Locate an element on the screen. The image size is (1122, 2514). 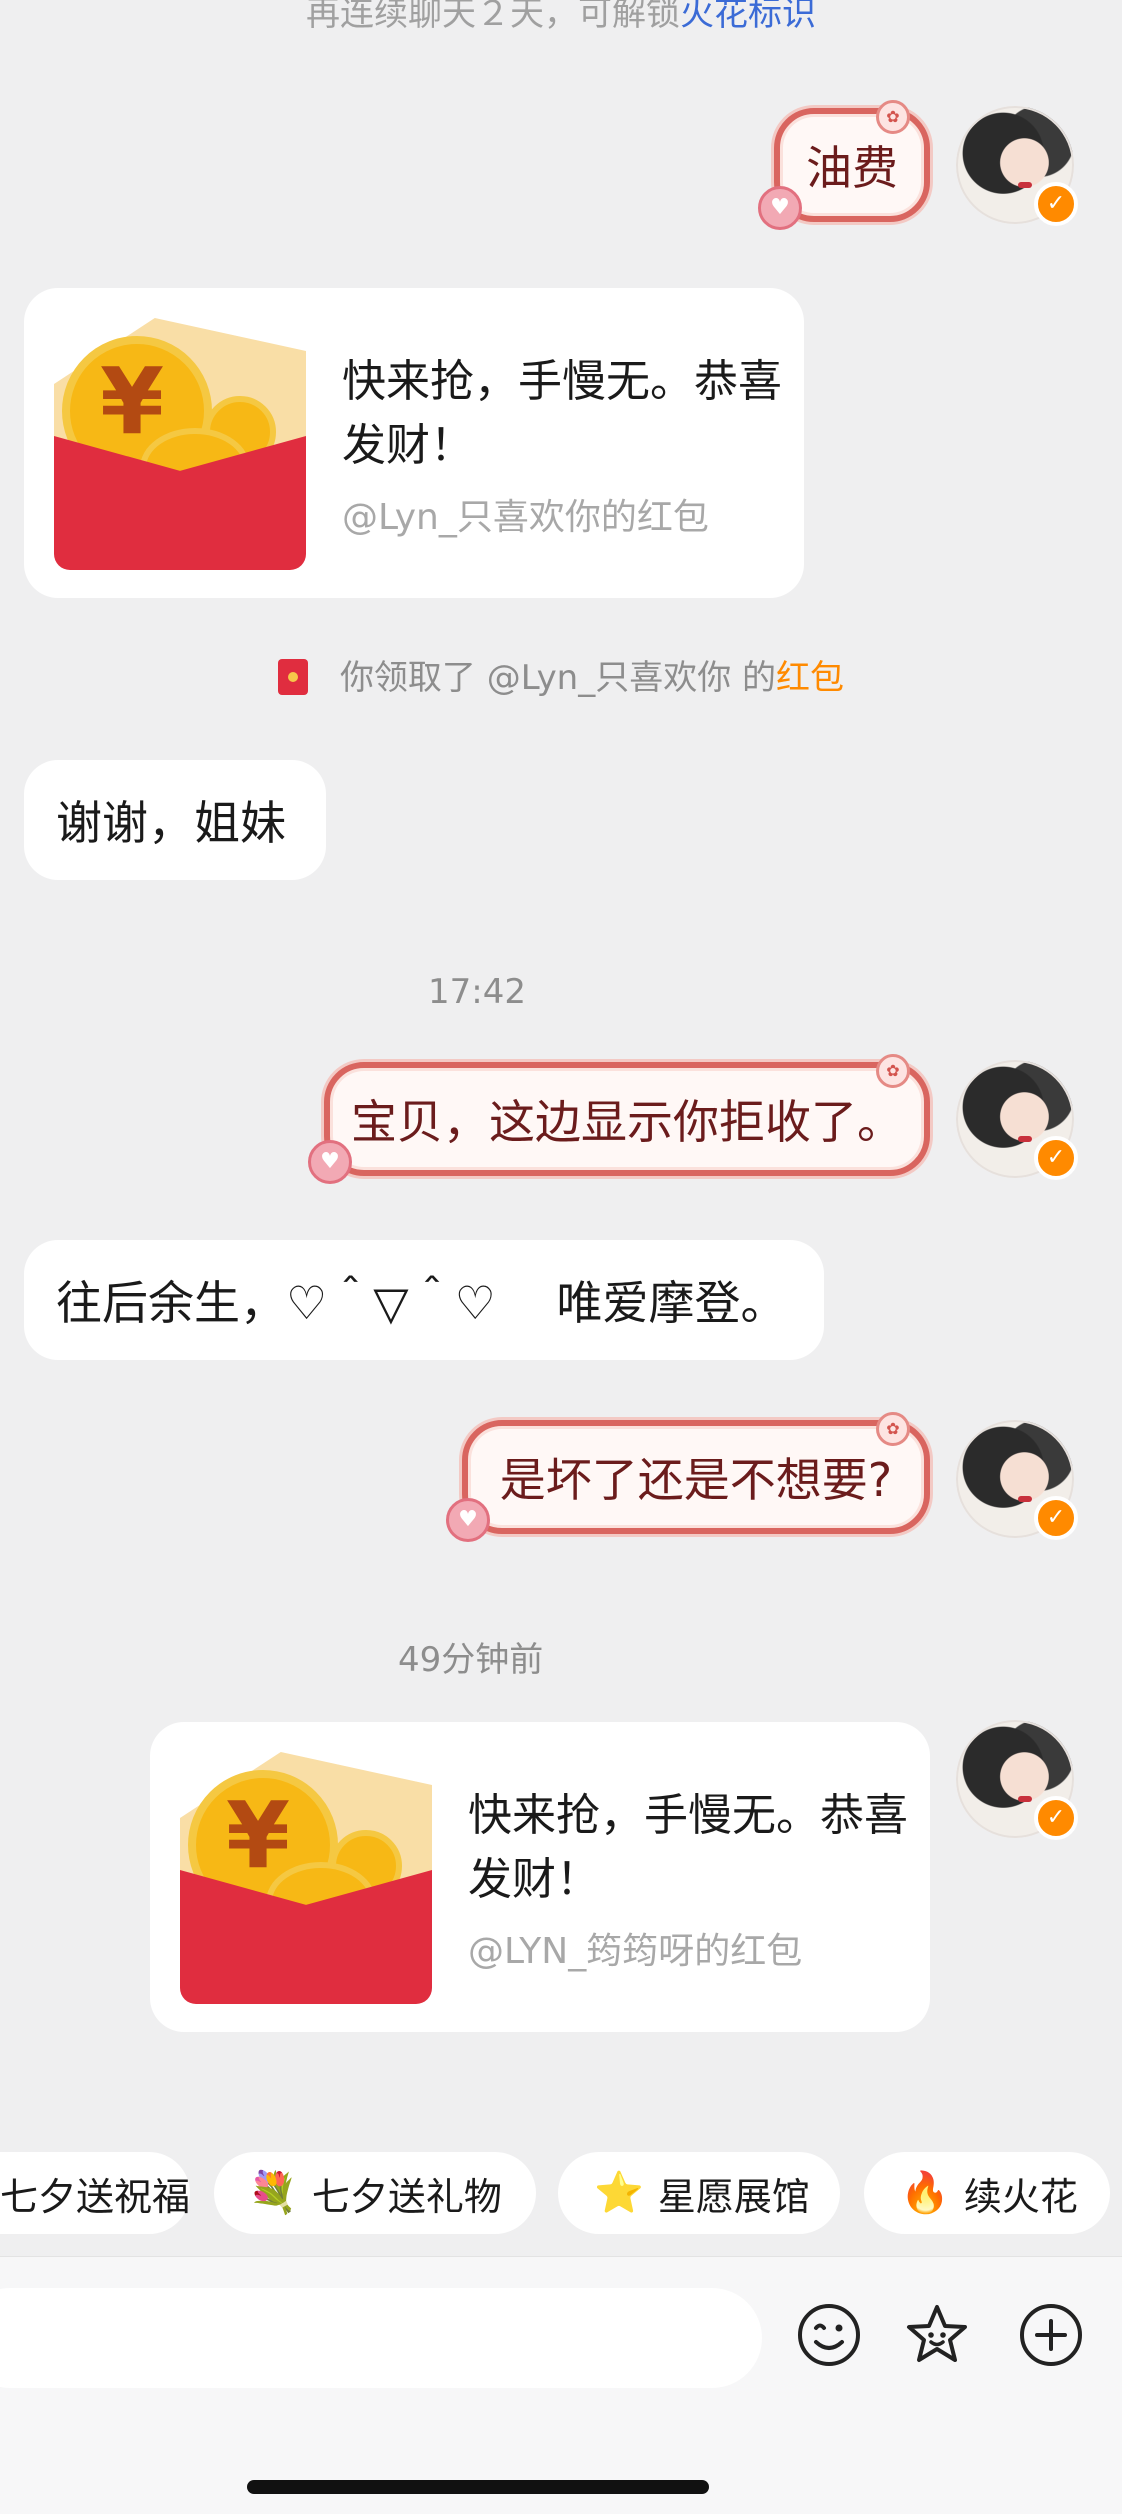
bouquet-icon: 💐 is located at coordinates (273, 2193).